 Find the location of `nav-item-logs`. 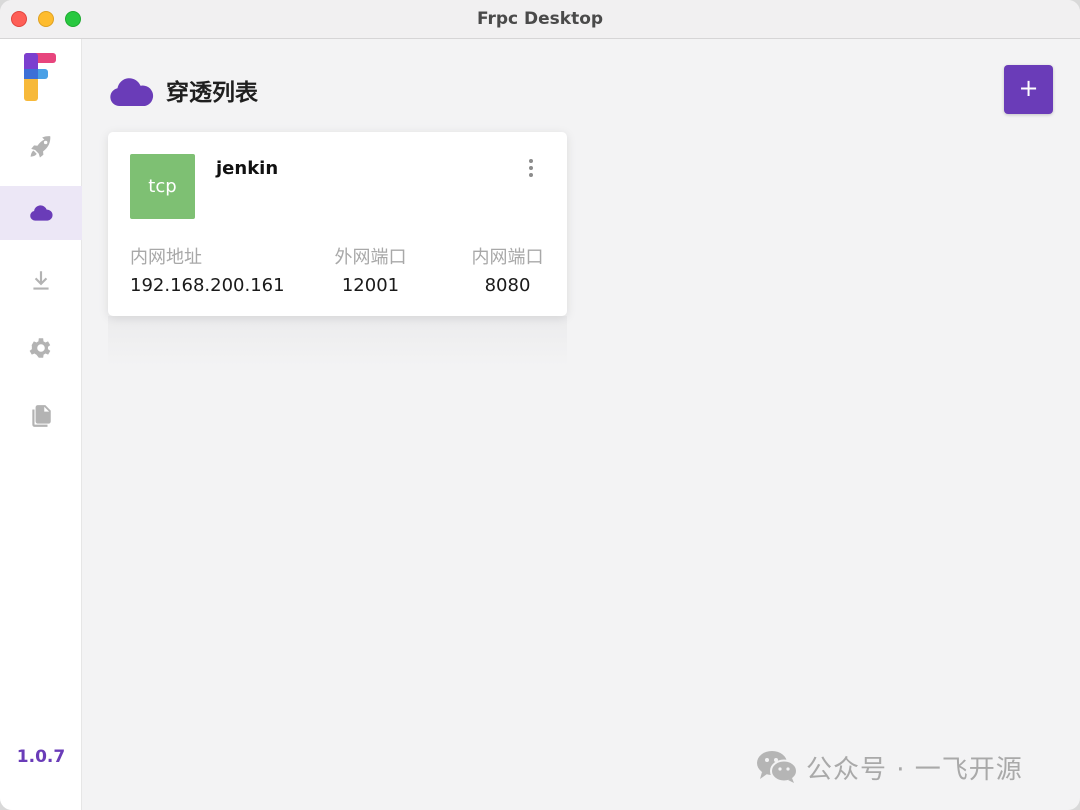

nav-item-logs is located at coordinates (41, 416).